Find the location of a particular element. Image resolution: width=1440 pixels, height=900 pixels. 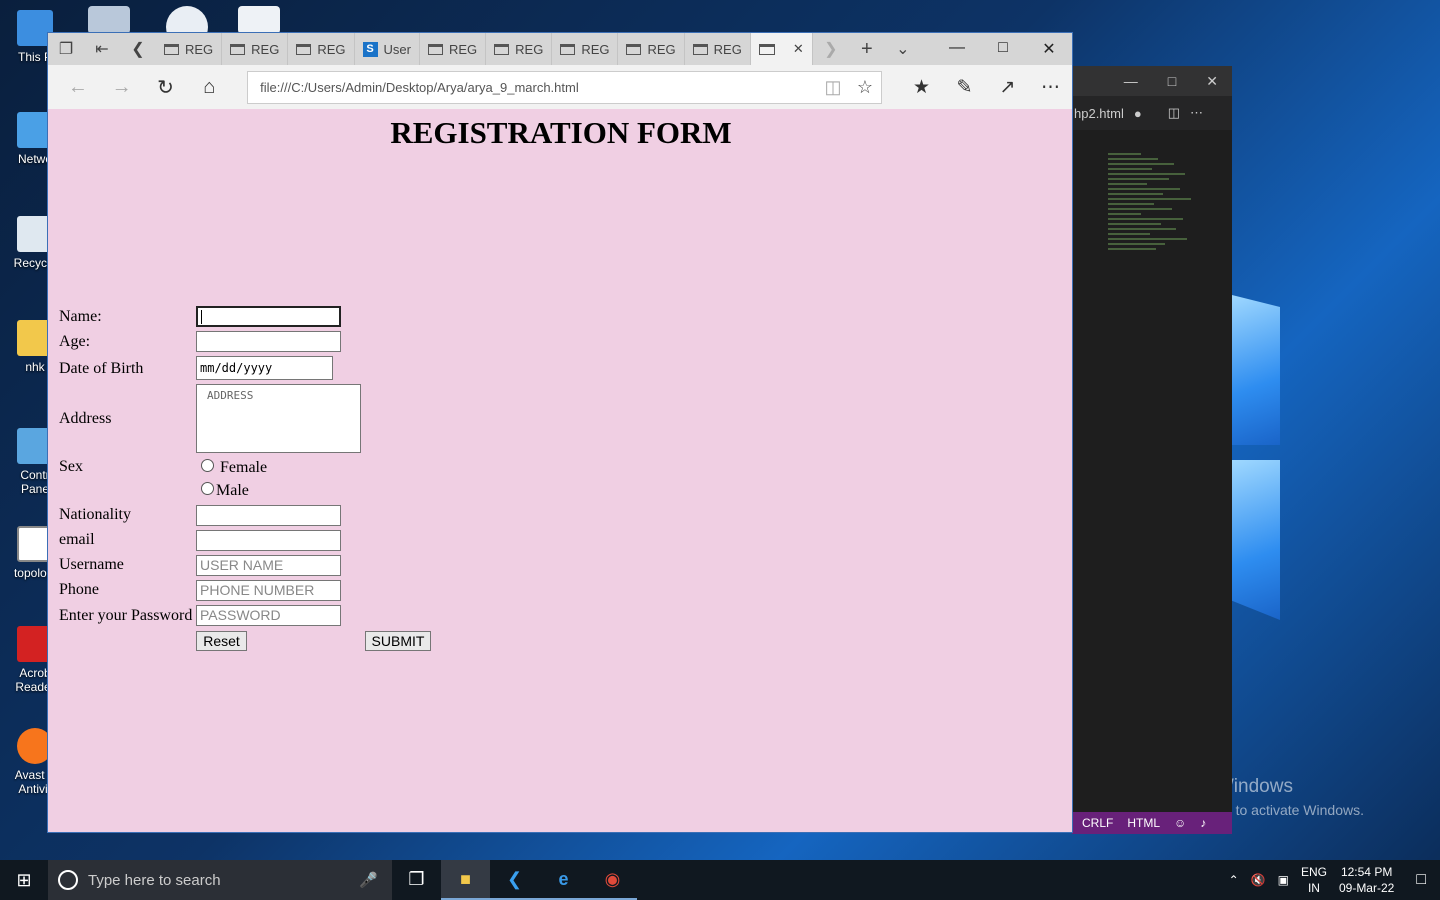

submit-button: SUBMIT is located at coordinates (398, 641).